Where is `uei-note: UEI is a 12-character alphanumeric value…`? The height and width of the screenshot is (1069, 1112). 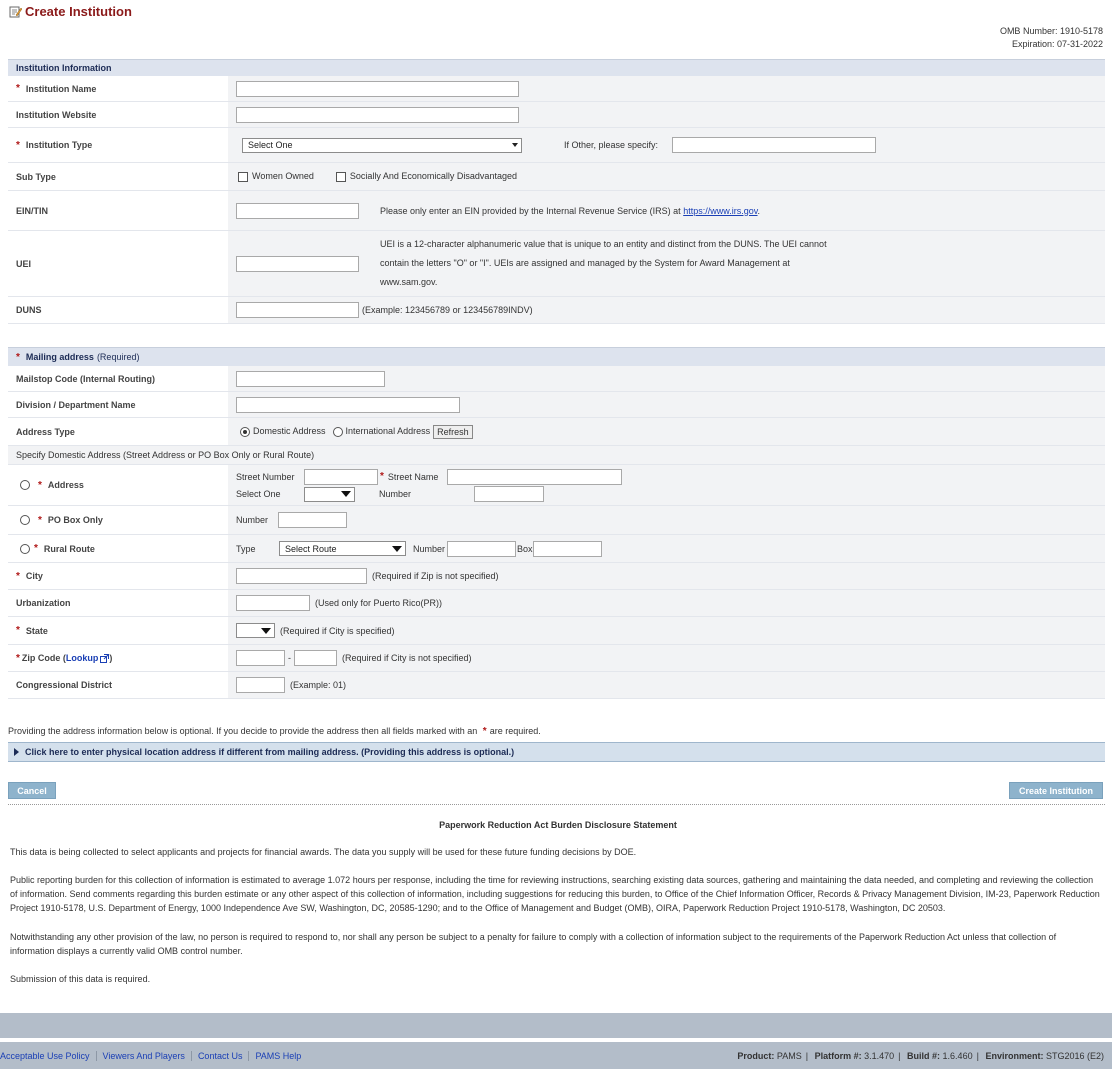
uei-note: UEI is a 12-character alphanumeric value… is located at coordinates (603, 263).